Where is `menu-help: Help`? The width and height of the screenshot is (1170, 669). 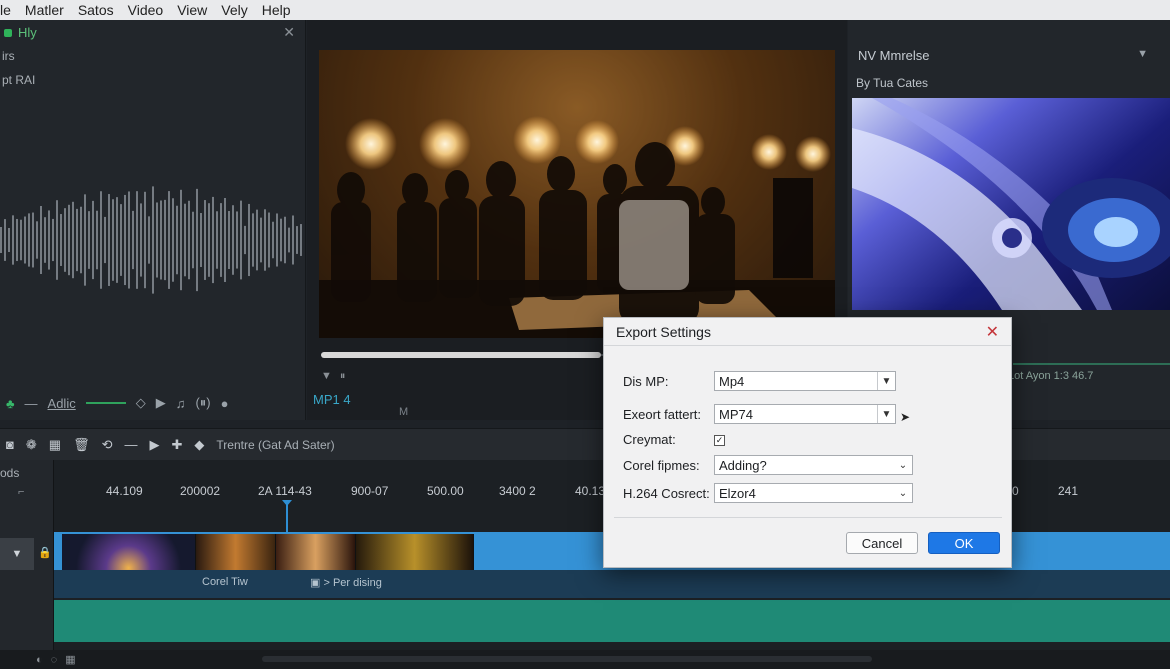 menu-help: Help is located at coordinates (276, 10).